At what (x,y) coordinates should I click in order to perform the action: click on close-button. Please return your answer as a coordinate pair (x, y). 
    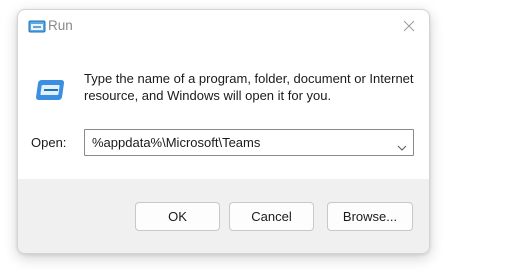
    Looking at the image, I should click on (409, 26).